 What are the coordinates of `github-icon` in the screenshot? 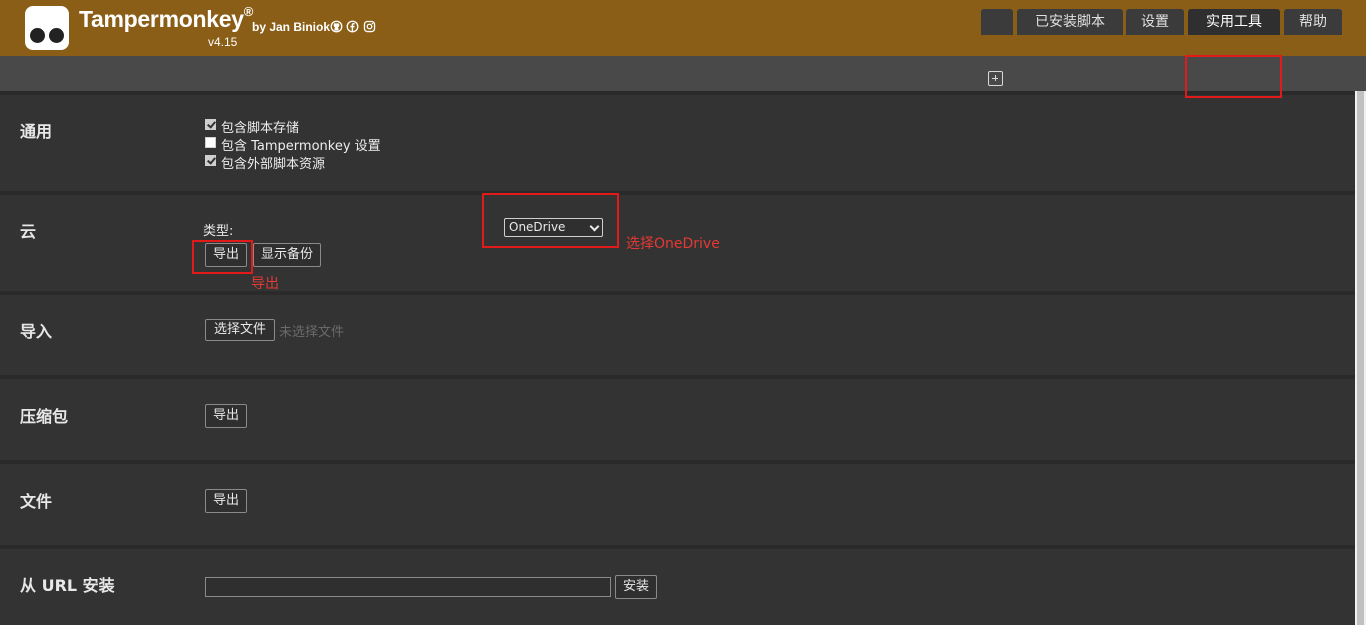 It's located at (336, 26).